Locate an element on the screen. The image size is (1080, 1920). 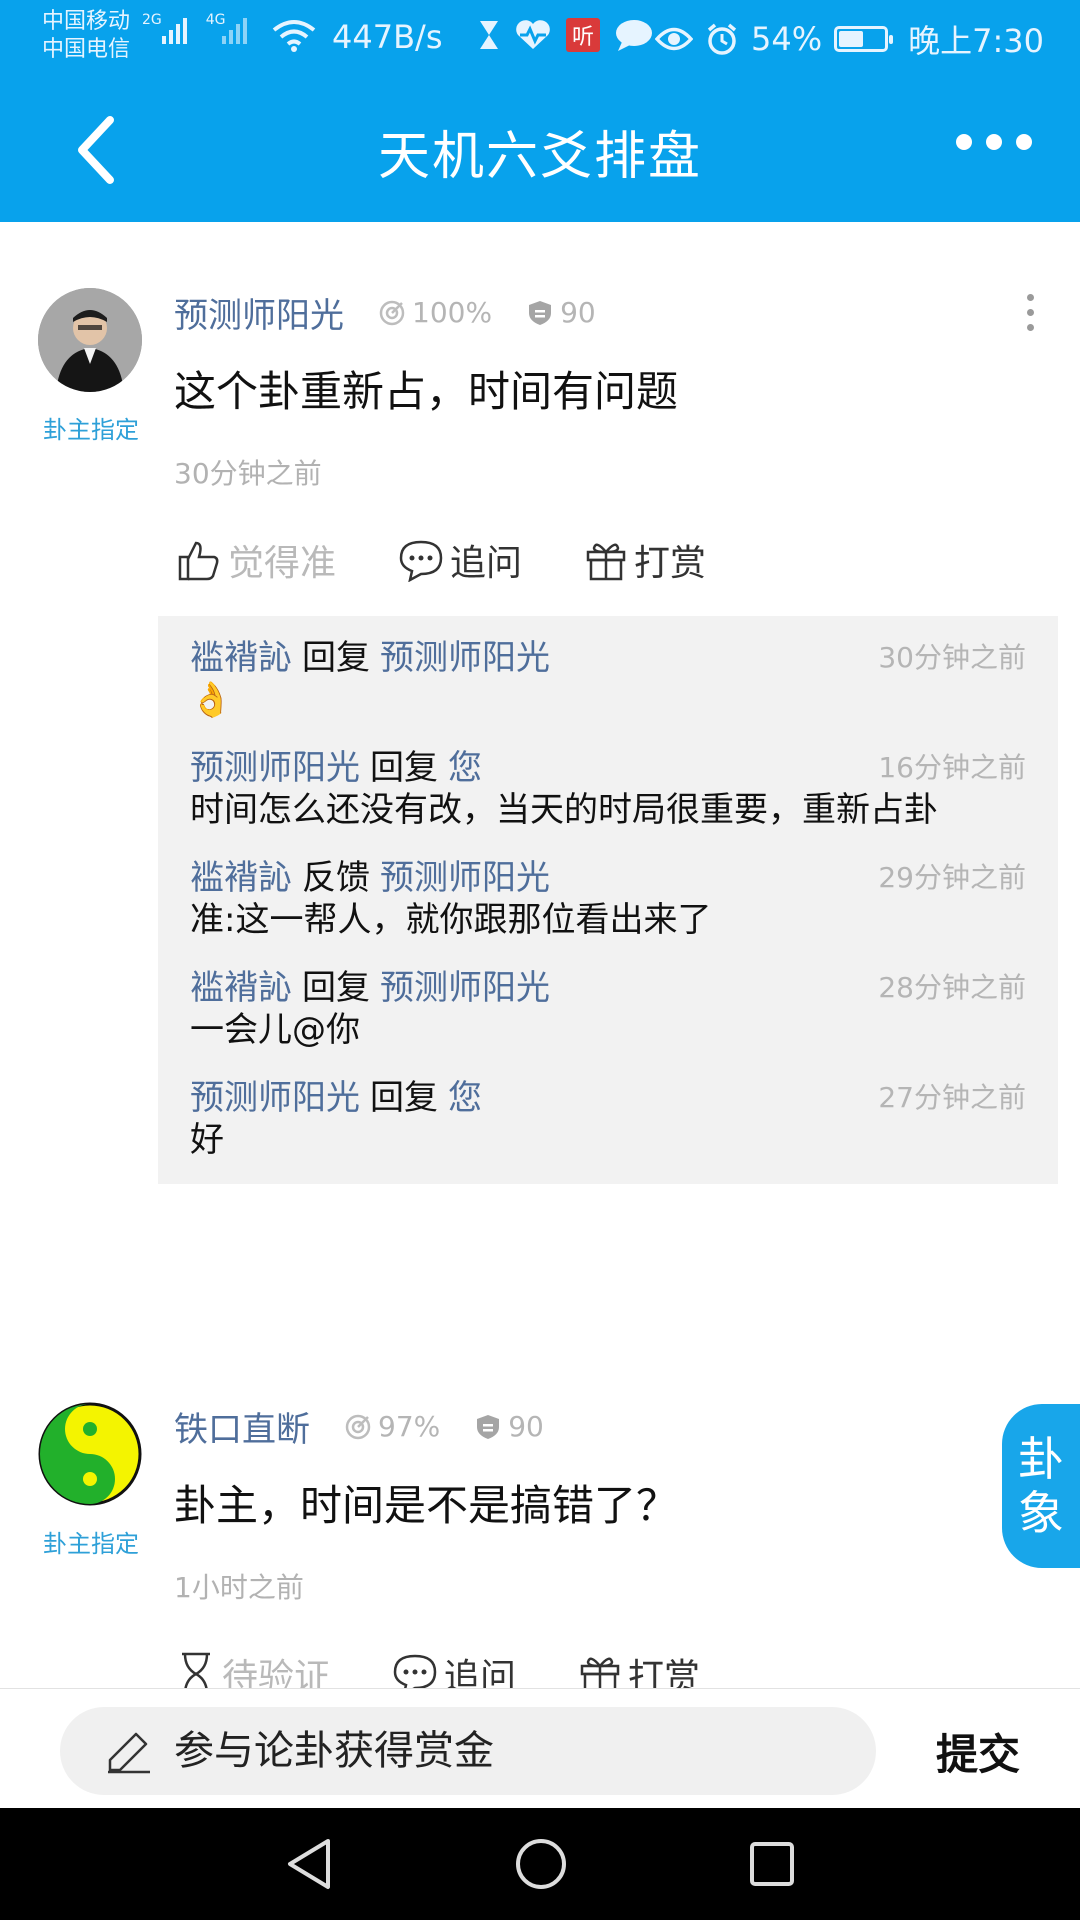
top-nav-bar: 天机六爻排盘 is located at coordinates (540, 149).